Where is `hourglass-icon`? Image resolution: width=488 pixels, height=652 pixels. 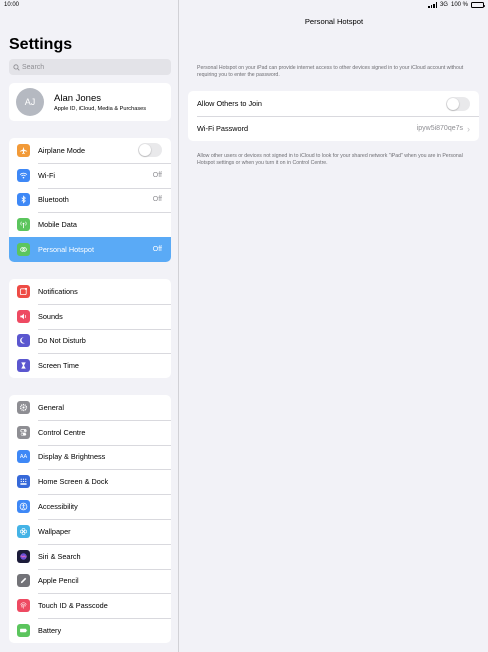
hourglass-icon is located at coordinates (23, 366).